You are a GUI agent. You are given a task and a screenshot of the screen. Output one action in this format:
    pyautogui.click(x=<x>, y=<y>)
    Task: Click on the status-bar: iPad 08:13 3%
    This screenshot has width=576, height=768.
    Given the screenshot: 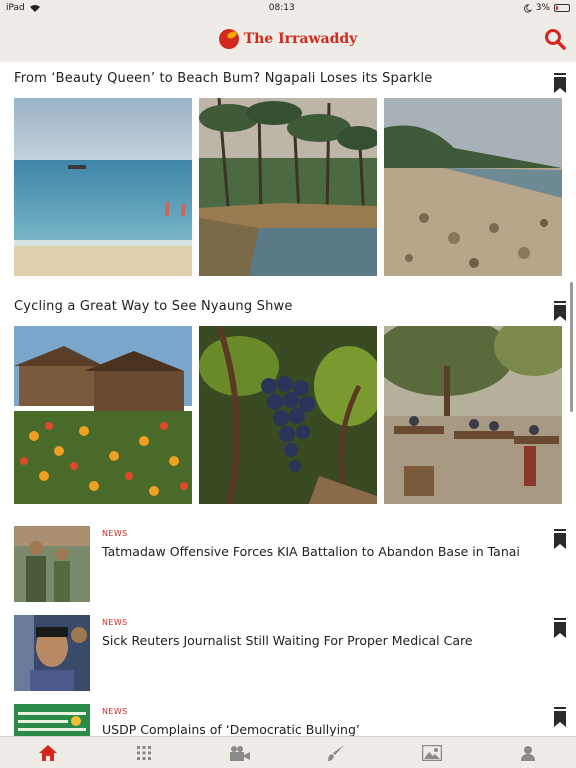 What is the action you would take?
    pyautogui.click(x=288, y=8)
    